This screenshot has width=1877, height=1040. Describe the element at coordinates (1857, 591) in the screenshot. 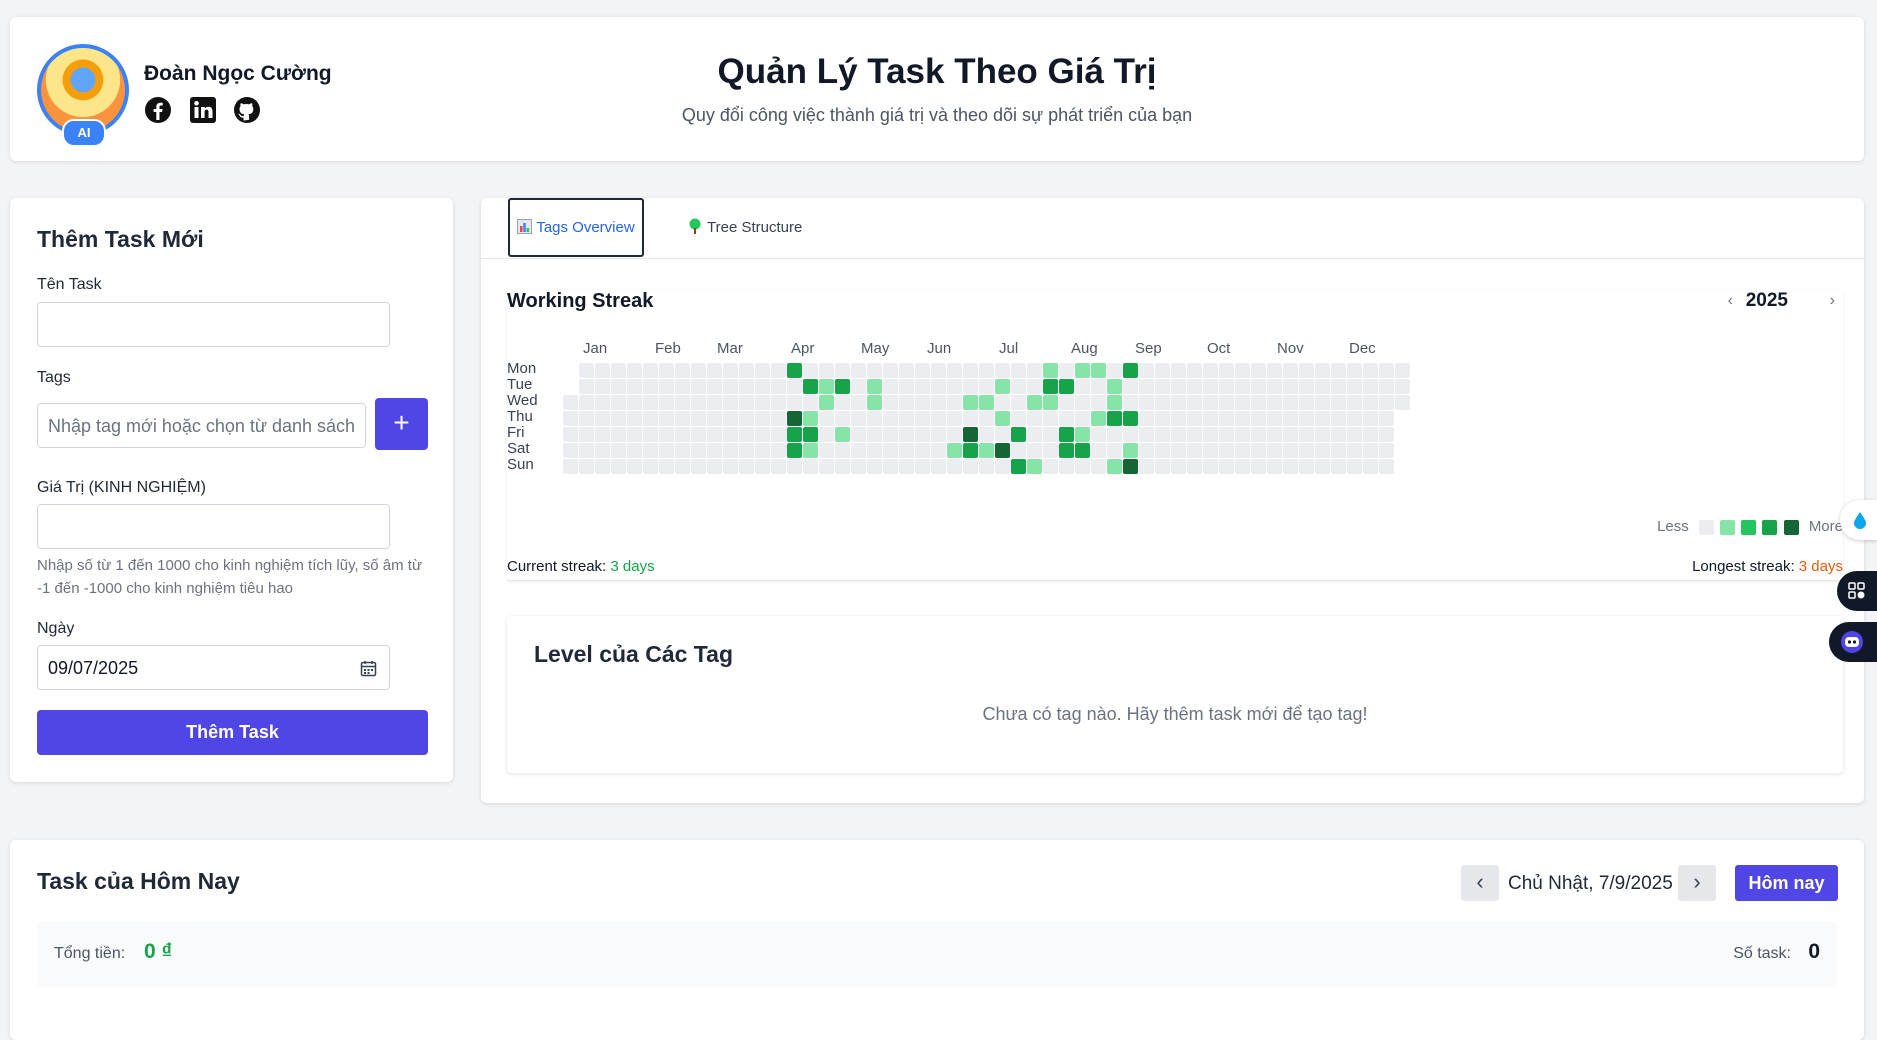

I see `apps-widget` at that location.